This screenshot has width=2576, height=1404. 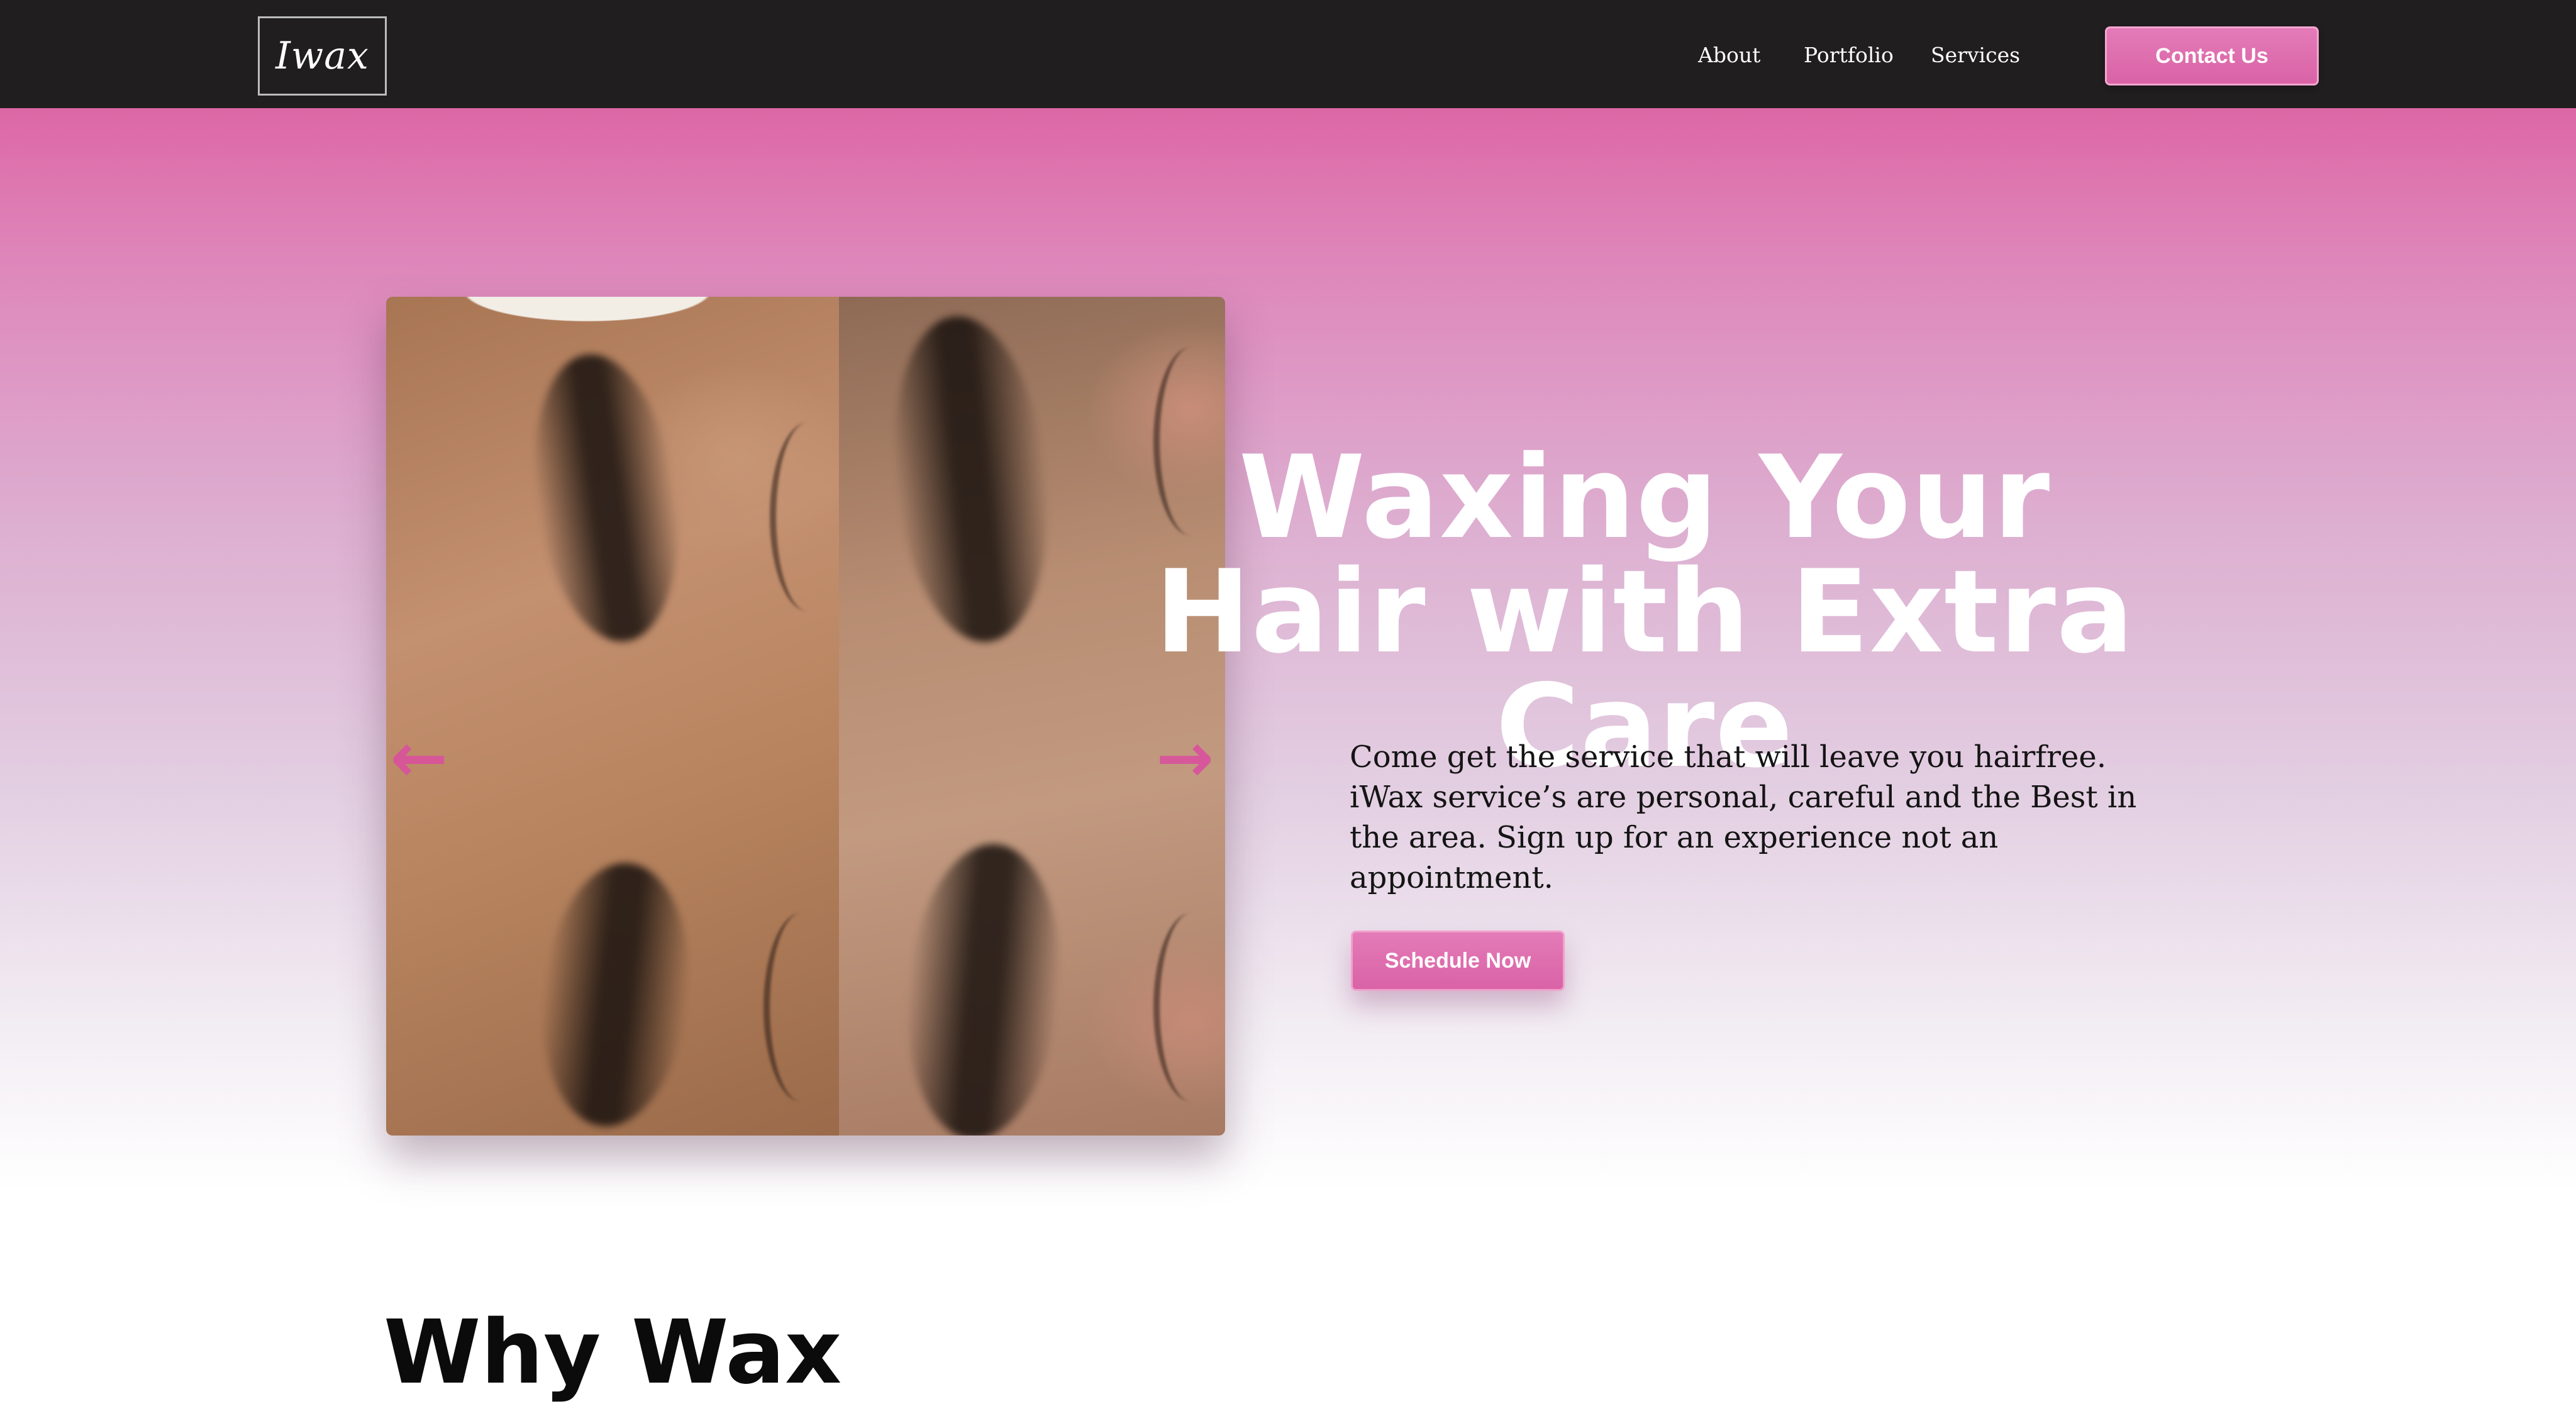 I want to click on logo: Iwax, so click(x=322, y=56).